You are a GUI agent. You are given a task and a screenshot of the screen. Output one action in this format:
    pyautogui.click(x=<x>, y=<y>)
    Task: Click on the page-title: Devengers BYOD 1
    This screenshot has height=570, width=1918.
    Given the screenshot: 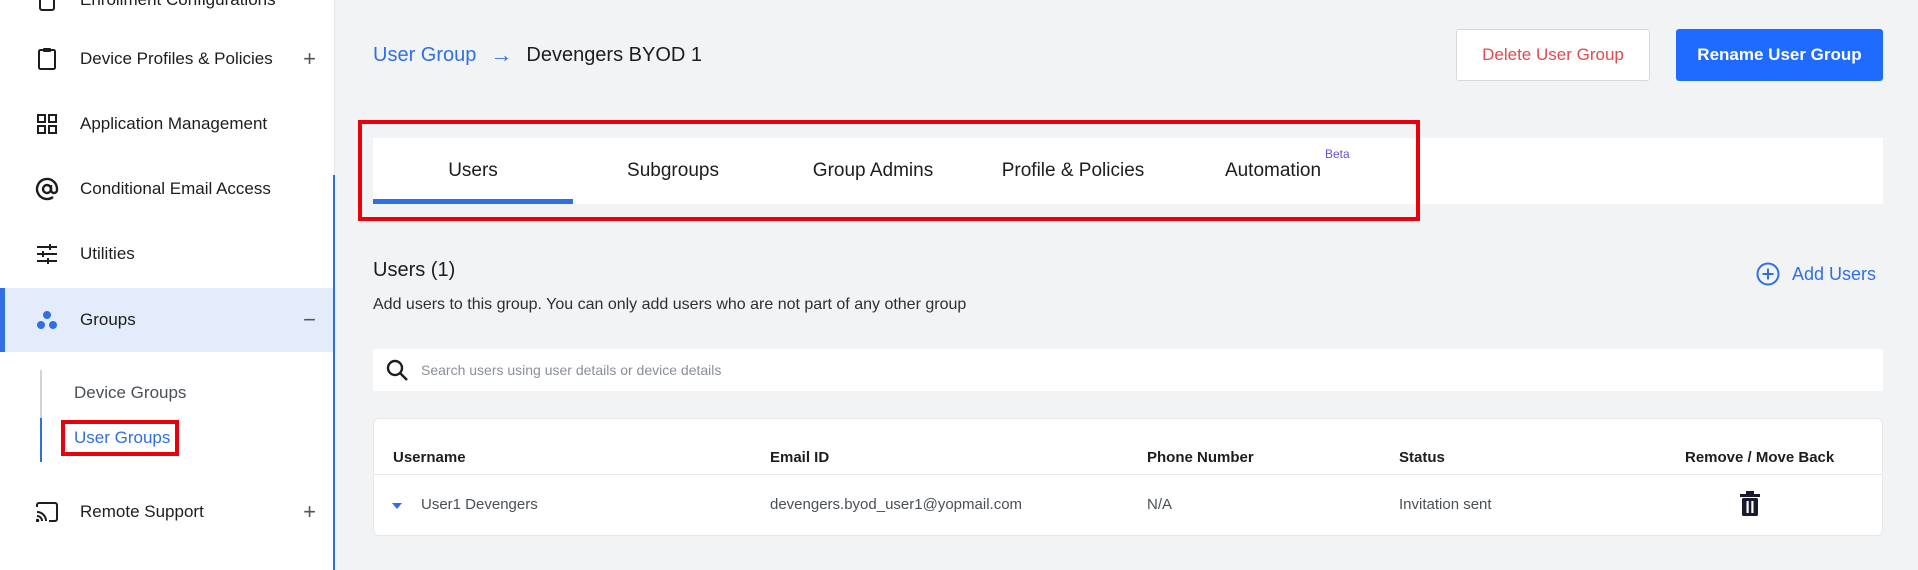 What is the action you would take?
    pyautogui.click(x=614, y=54)
    